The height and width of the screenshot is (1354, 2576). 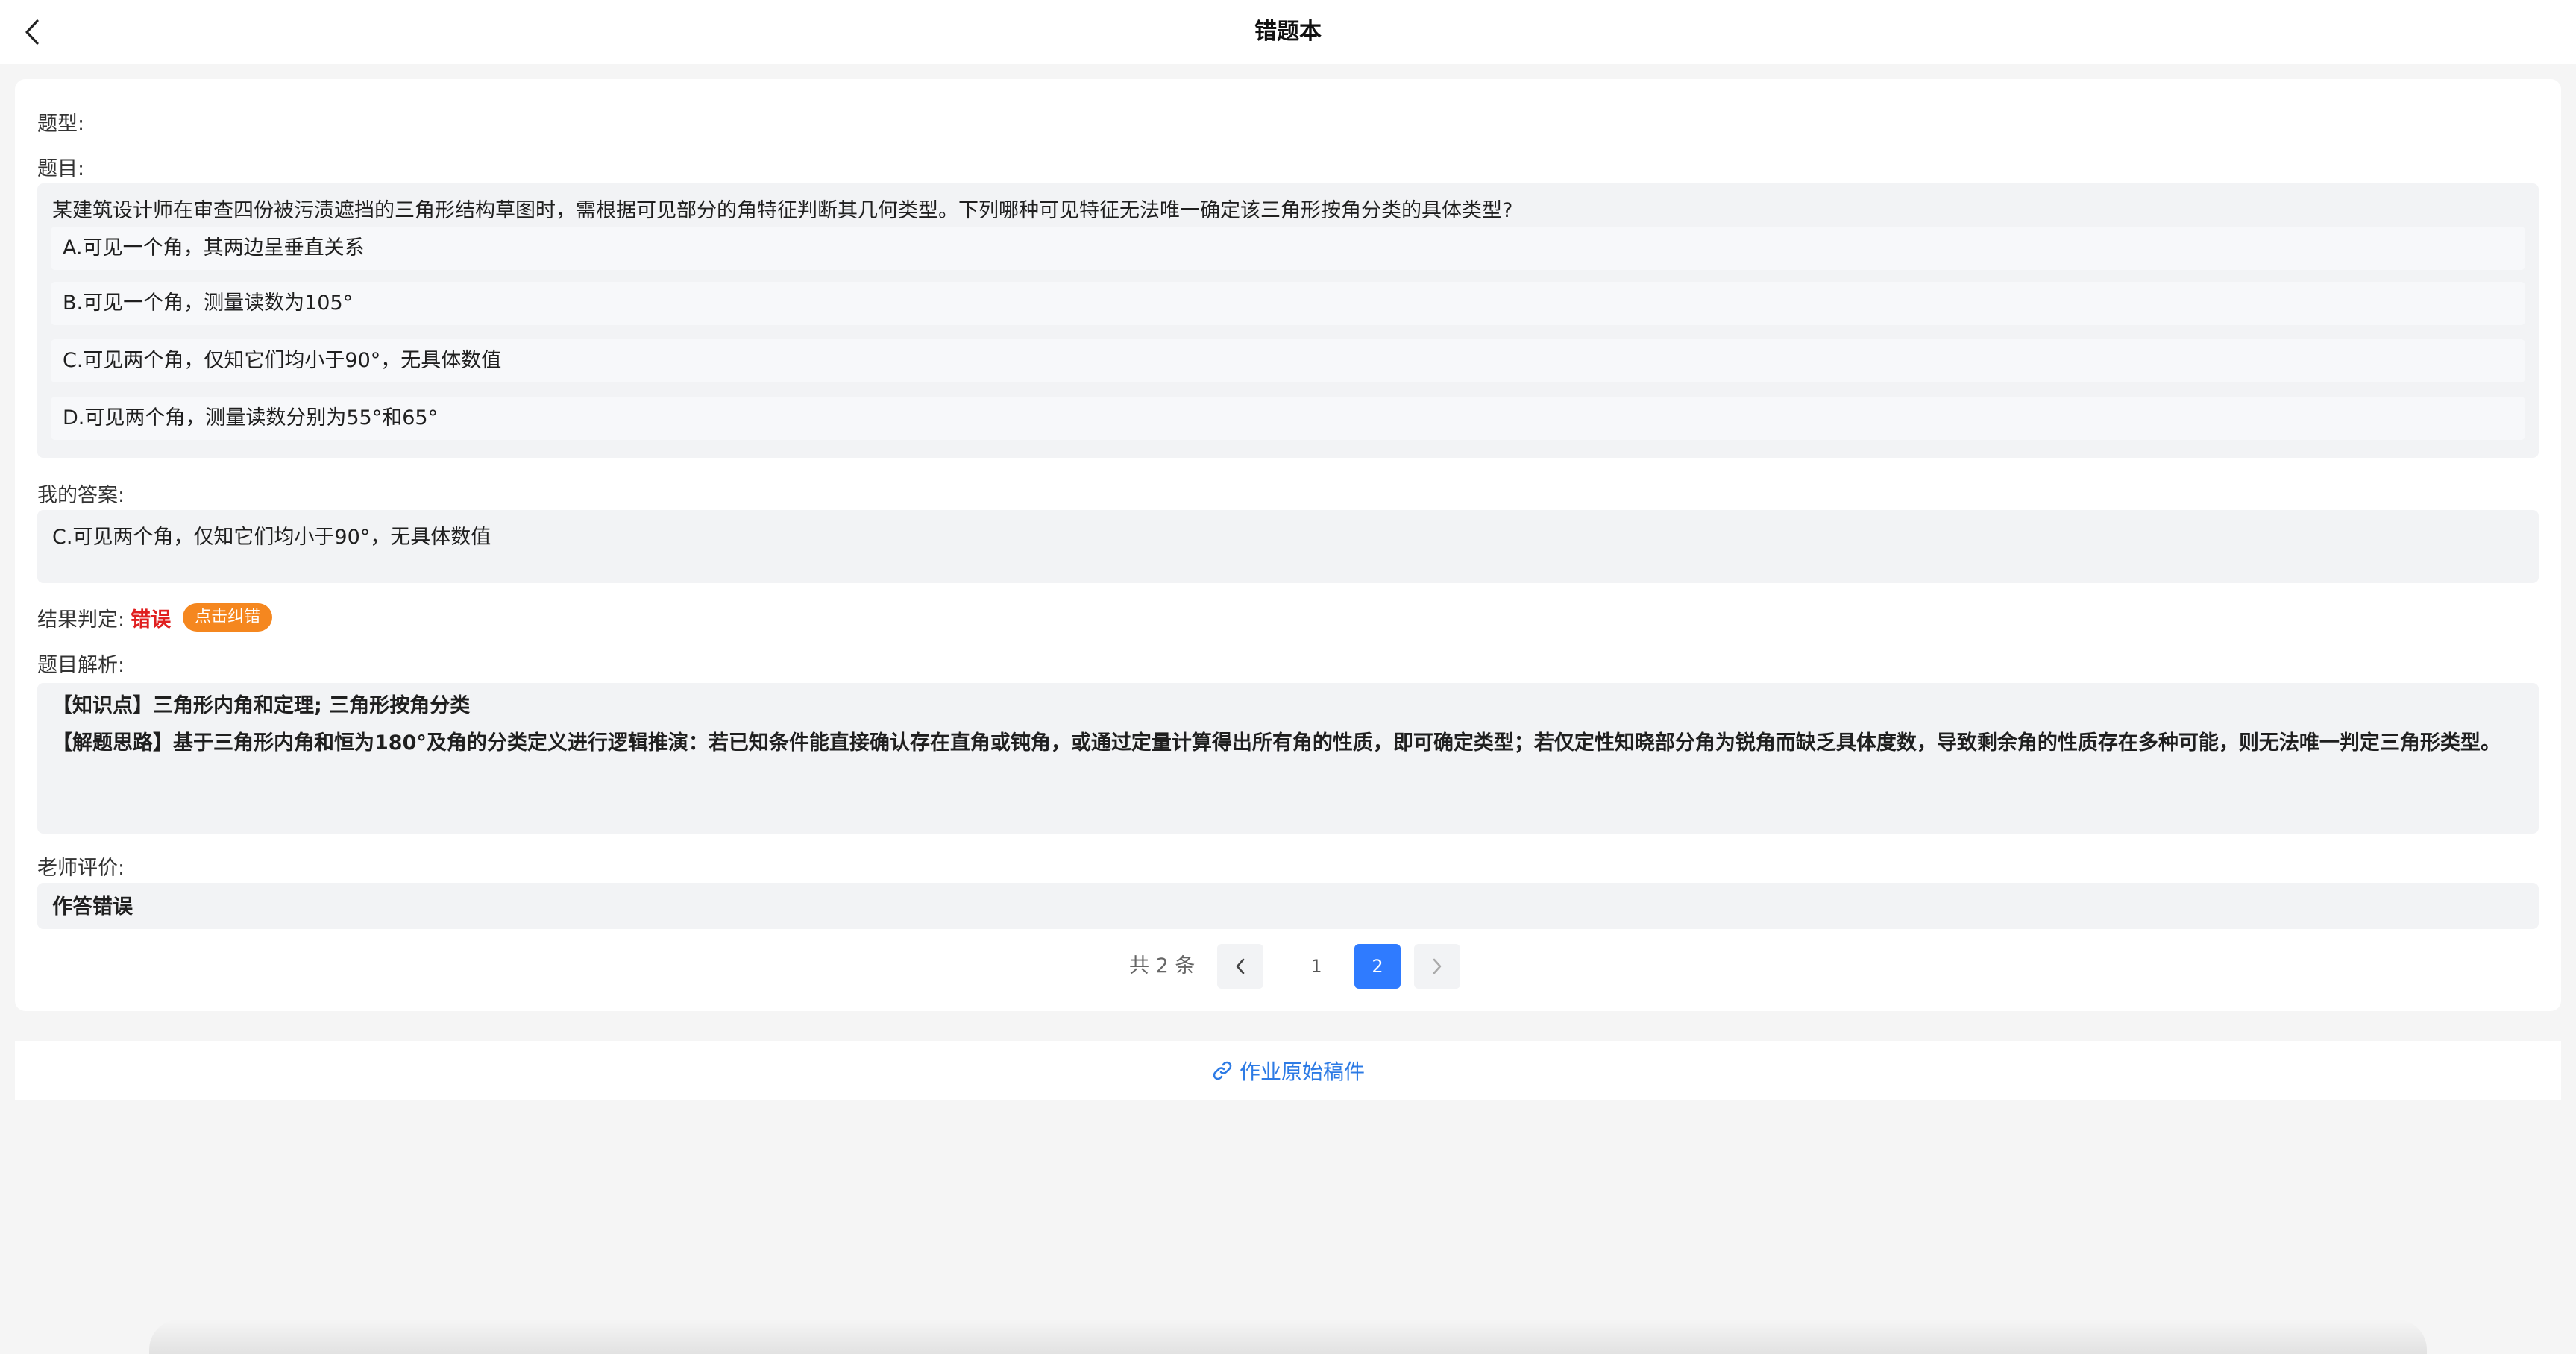 I want to click on header-bar: 错题本, so click(x=1288, y=32).